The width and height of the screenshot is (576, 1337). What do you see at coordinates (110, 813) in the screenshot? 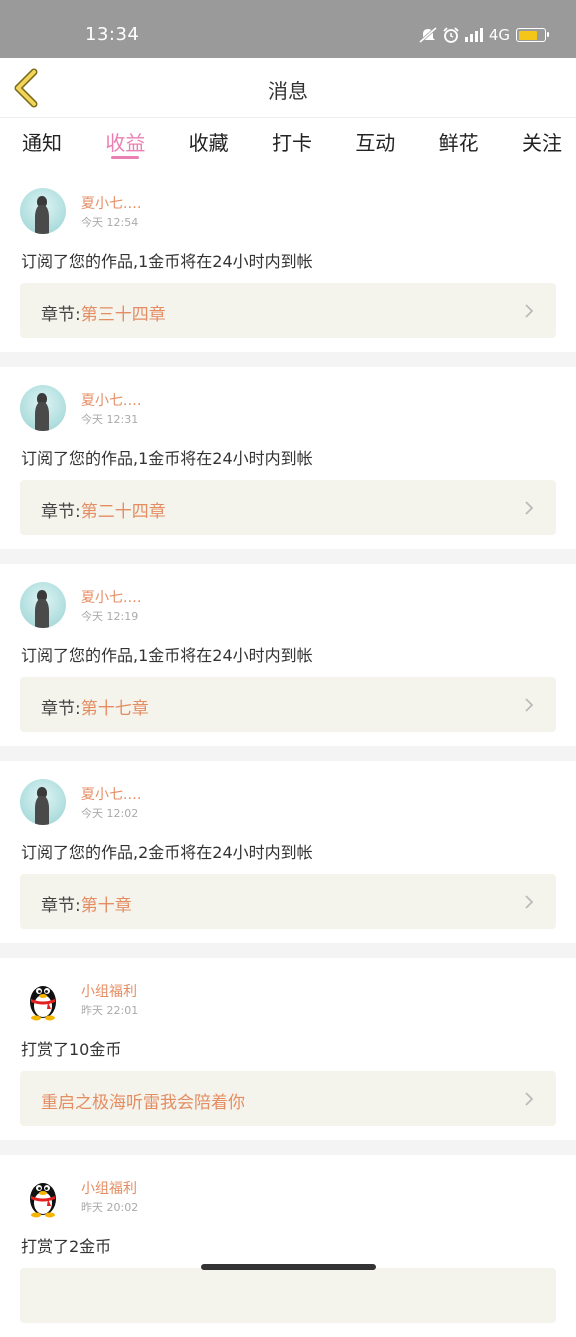
I see `message-time: 今天 12:02` at bounding box center [110, 813].